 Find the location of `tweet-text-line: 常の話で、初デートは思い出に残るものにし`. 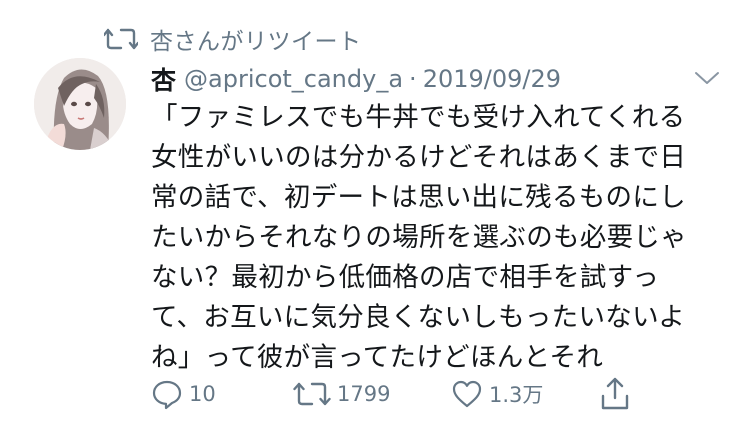

tweet-text-line: 常の話で、初デートは思い出に残るものにし is located at coordinates (418, 197).